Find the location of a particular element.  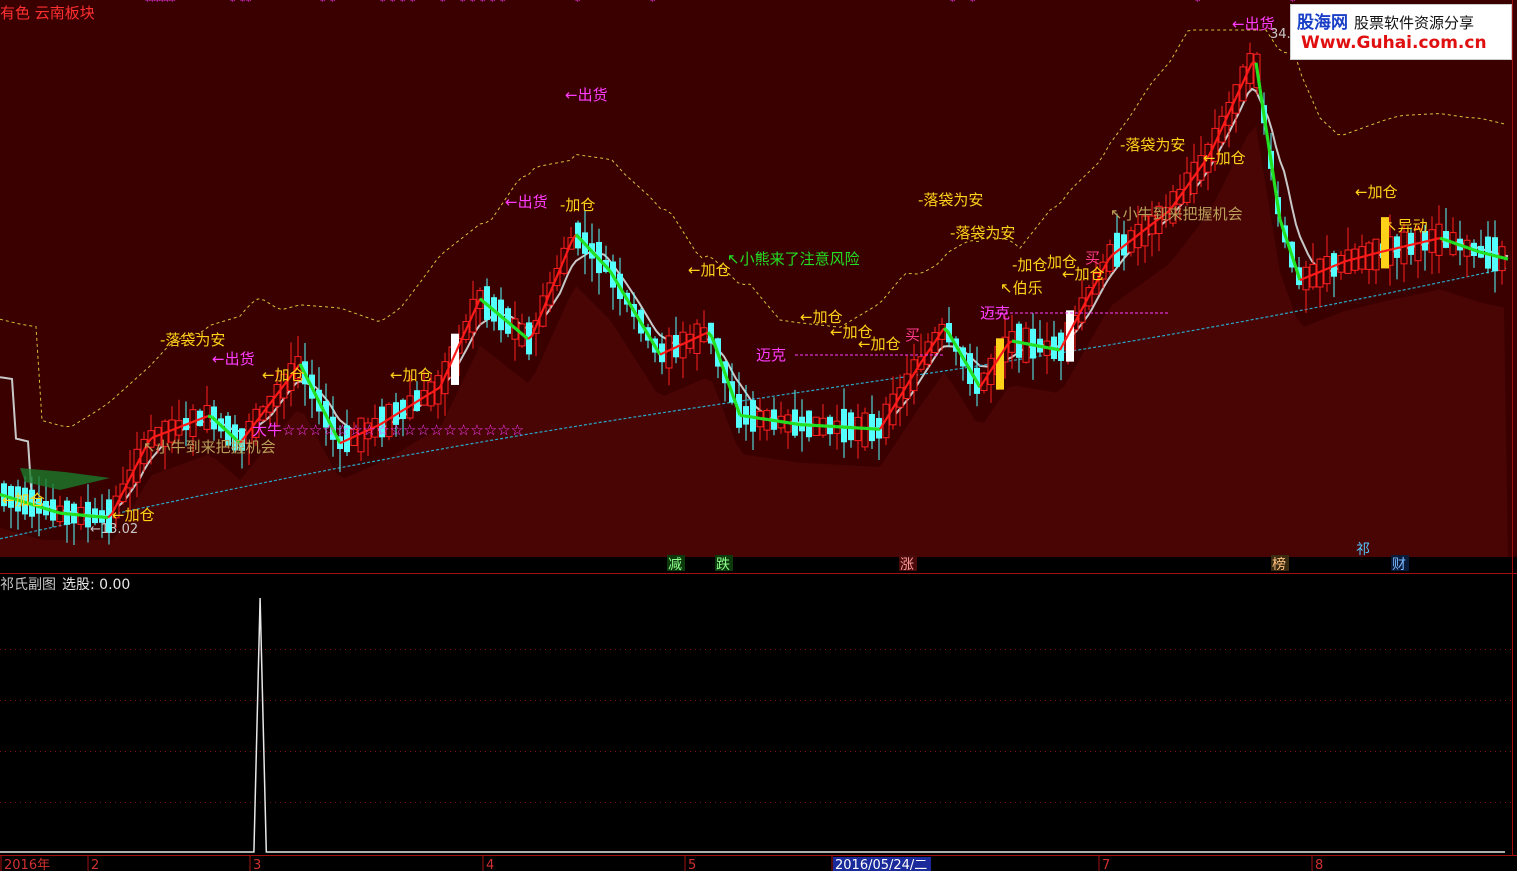

x-axis-label: 2016年 is located at coordinates (27, 864).